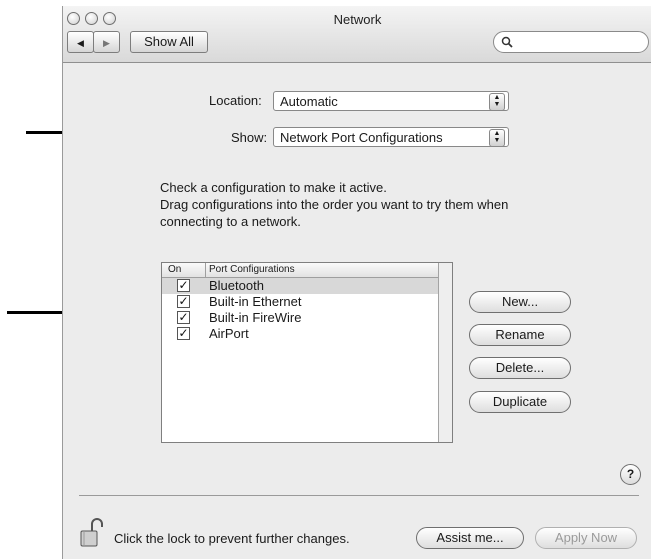 This screenshot has width=651, height=559. What do you see at coordinates (255, 301) in the screenshot?
I see `port-name: Built-in Ethernet` at bounding box center [255, 301].